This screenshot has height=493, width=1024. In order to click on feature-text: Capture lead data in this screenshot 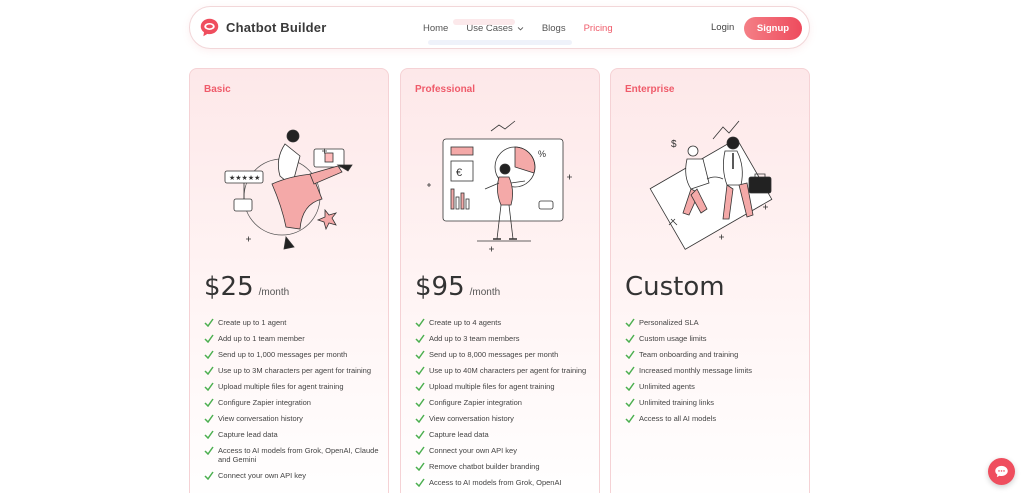, I will do `click(459, 434)`.